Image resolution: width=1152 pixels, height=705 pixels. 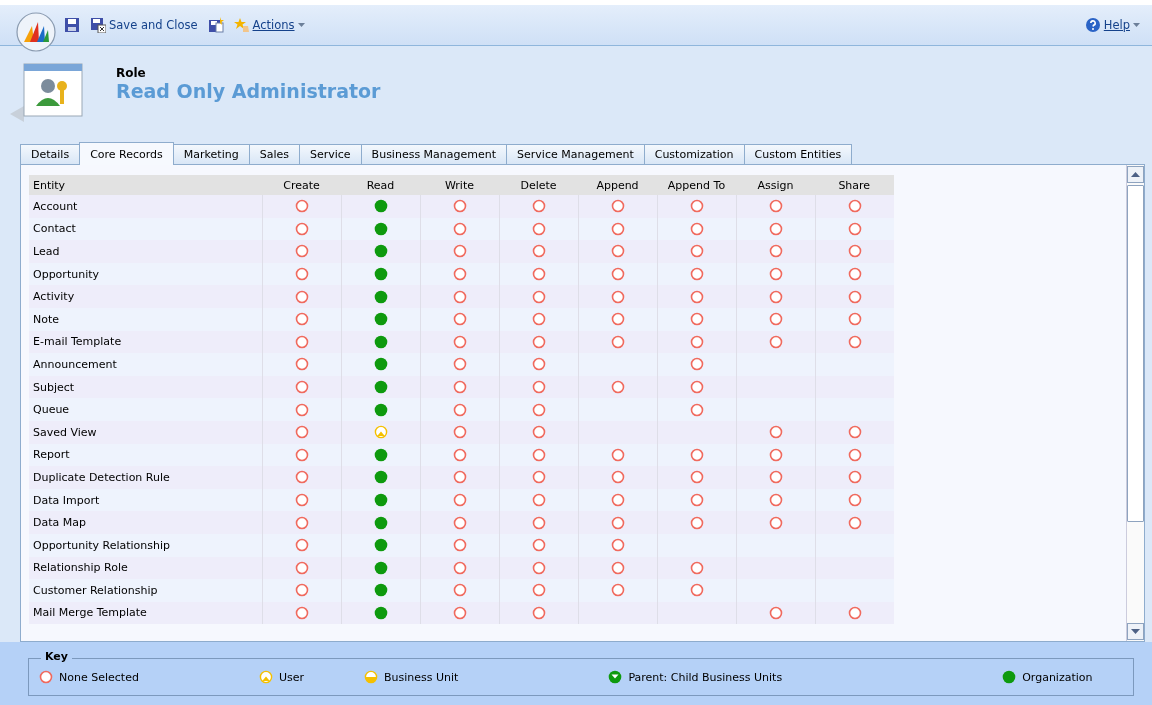 What do you see at coordinates (215, 25) in the screenshot?
I see `save-new-icon` at bounding box center [215, 25].